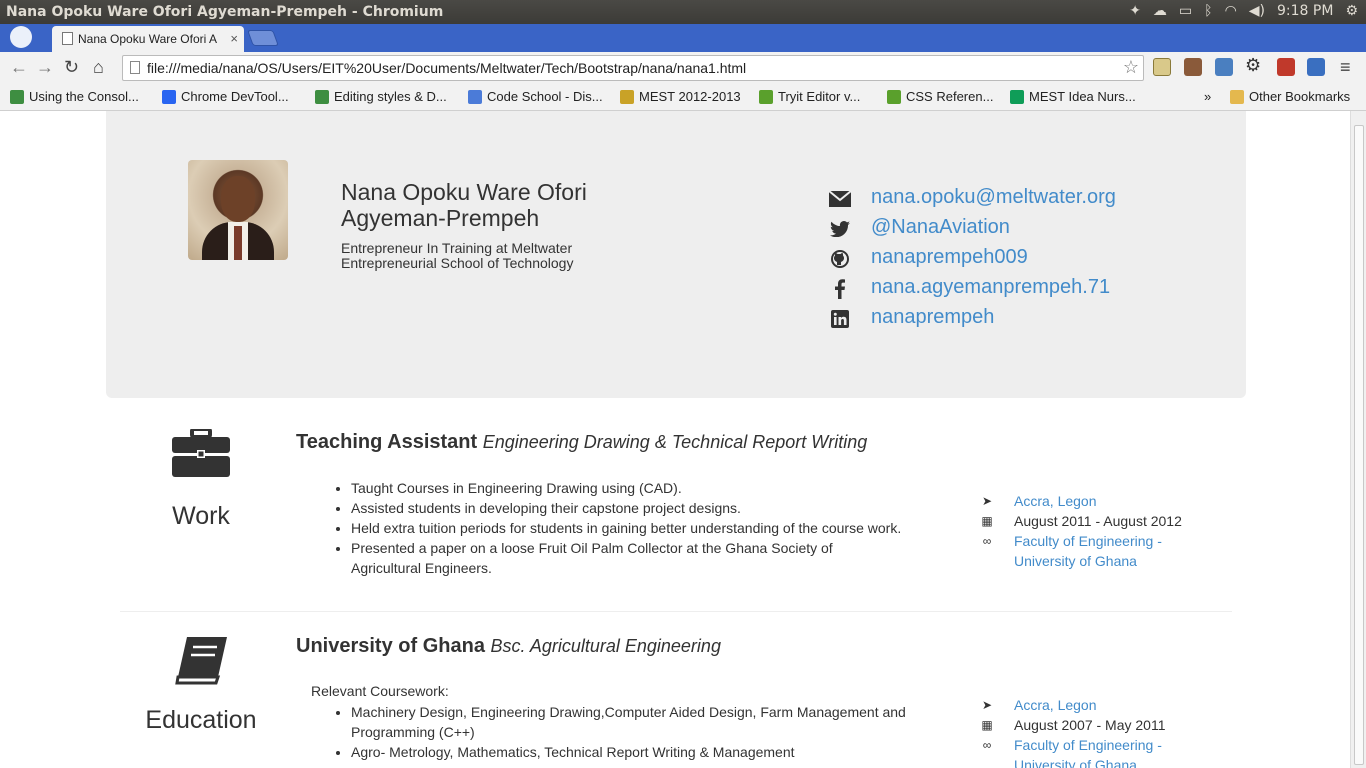  What do you see at coordinates (1243, 11) in the screenshot?
I see `system-tray: ✦ ☁ ▭ ᛒ ◠ ◀) 9:18 PM ⚙` at bounding box center [1243, 11].